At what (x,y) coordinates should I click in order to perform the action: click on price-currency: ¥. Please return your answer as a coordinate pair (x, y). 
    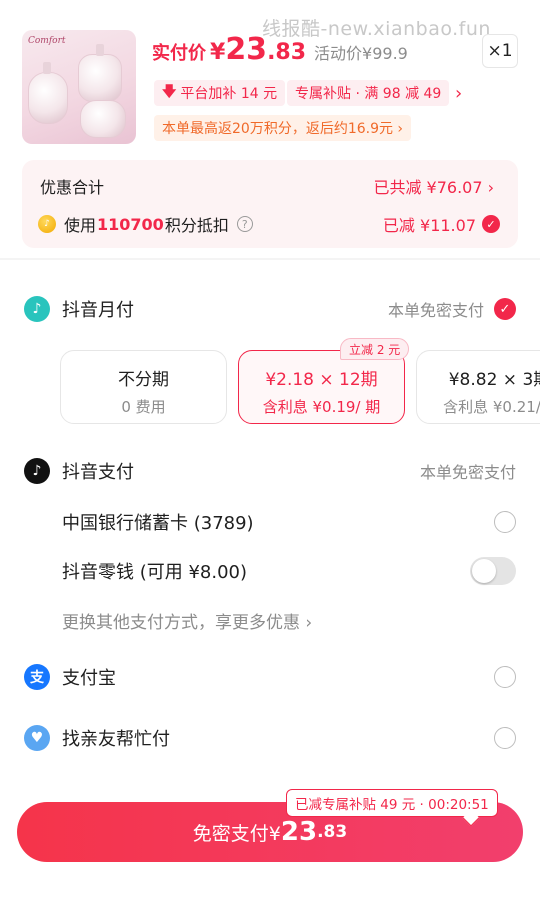
    Looking at the image, I should click on (218, 52).